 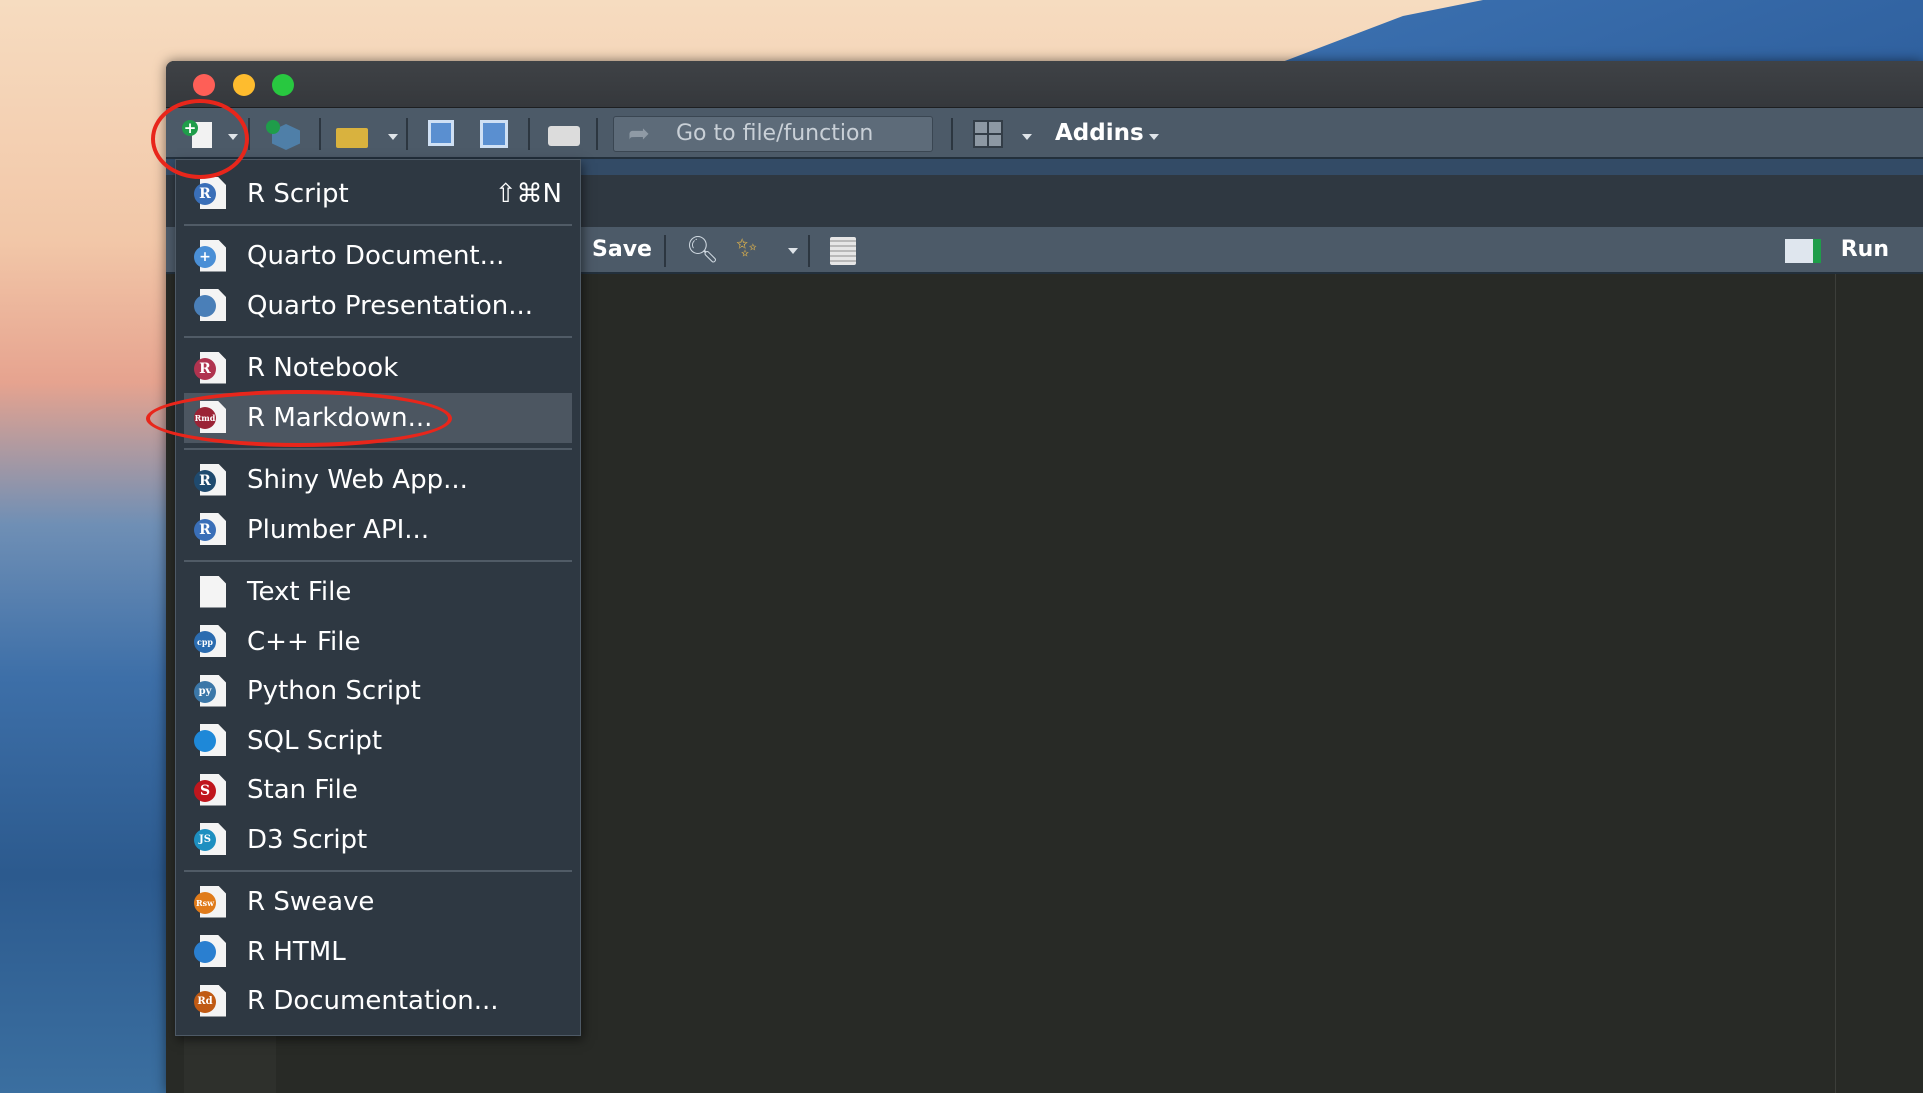 What do you see at coordinates (378, 593) in the screenshot?
I see `menu-item-text-file: Text File` at bounding box center [378, 593].